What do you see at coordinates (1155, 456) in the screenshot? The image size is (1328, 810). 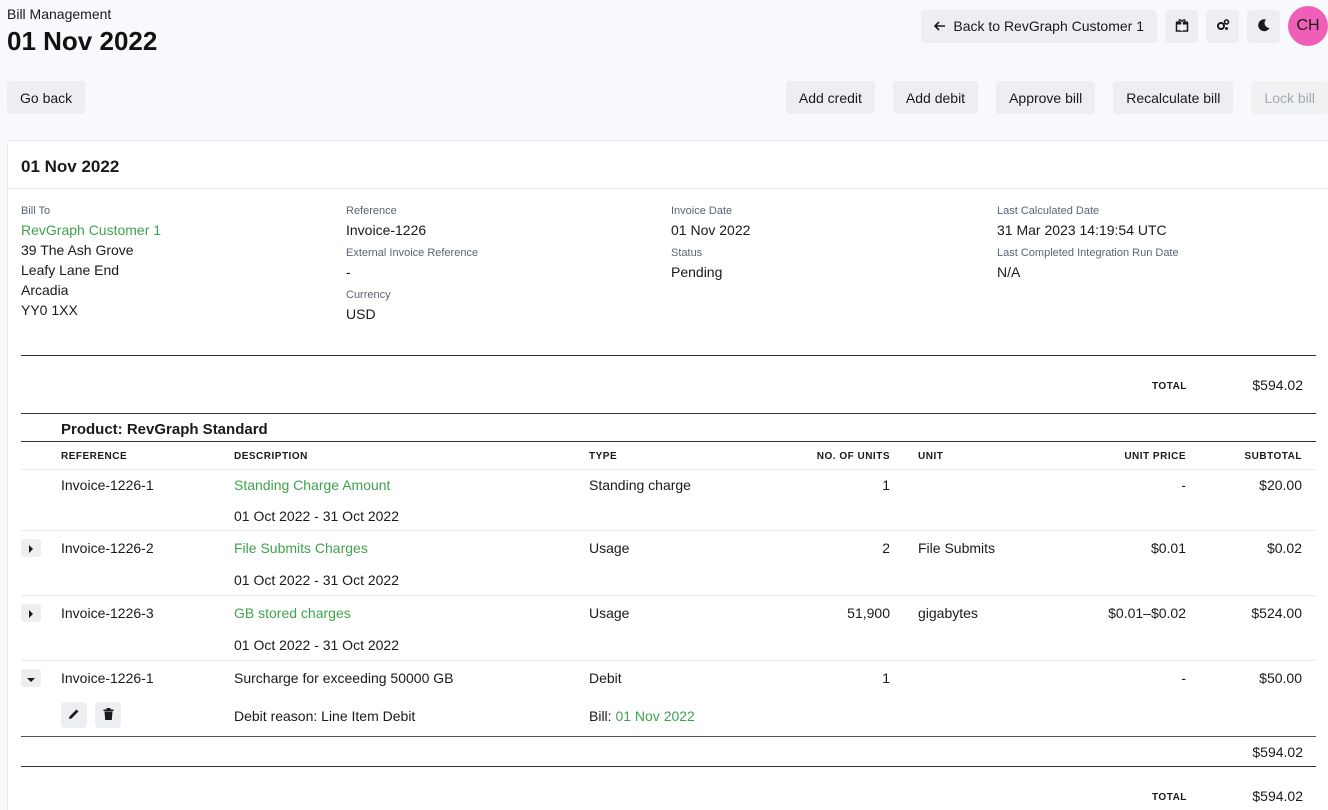 I see `col-unit-price: UNIT PRICE` at bounding box center [1155, 456].